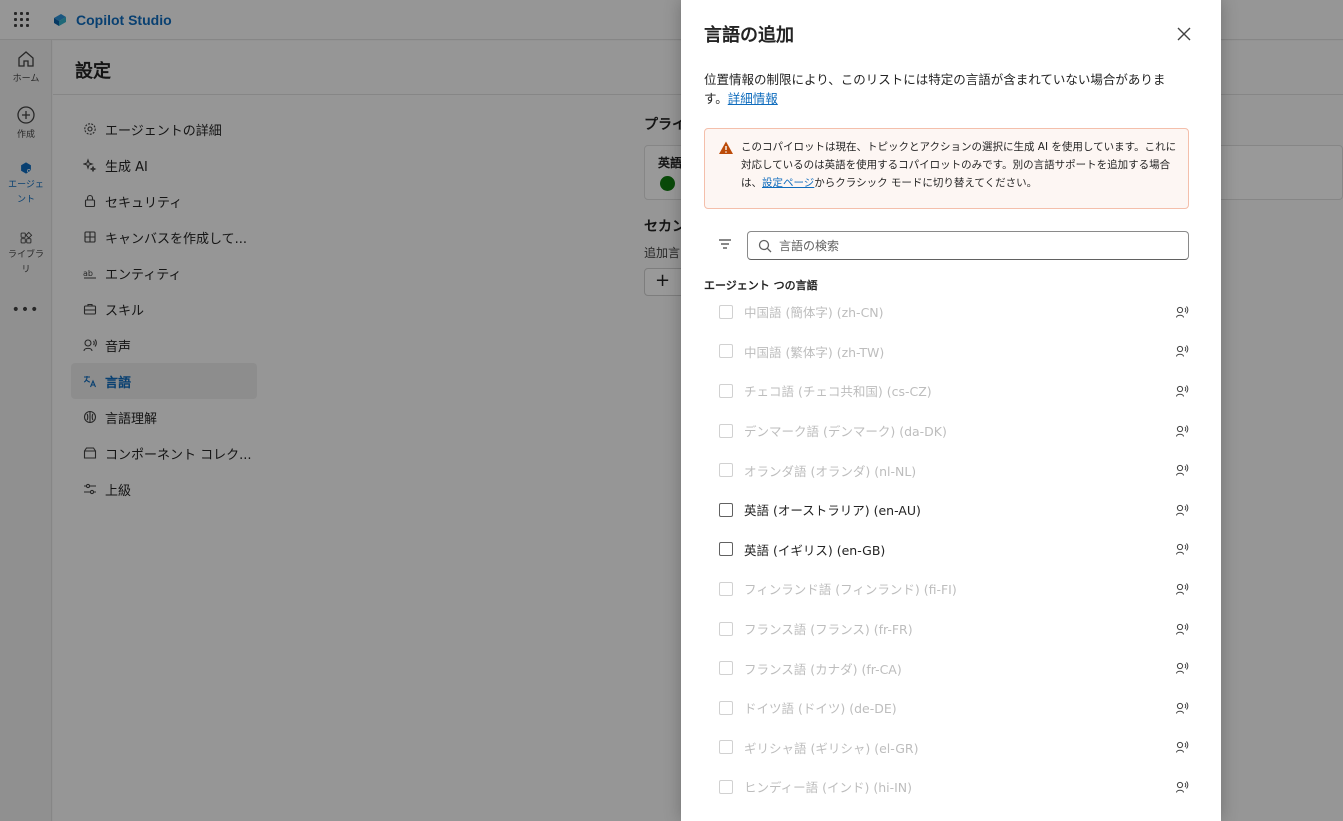  What do you see at coordinates (788, 183) in the screenshot?
I see `settings-page-link: 設定ページ` at bounding box center [788, 183].